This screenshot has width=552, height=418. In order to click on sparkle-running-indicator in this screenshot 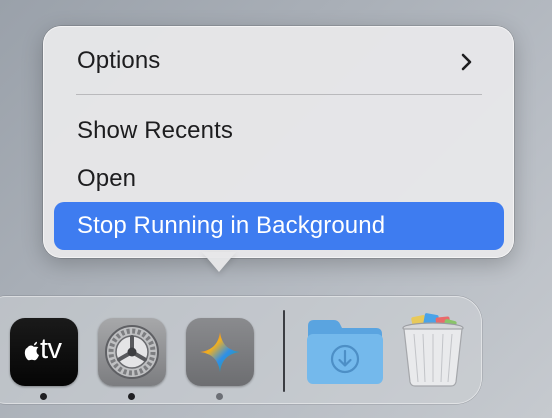, I will do `click(219, 396)`.